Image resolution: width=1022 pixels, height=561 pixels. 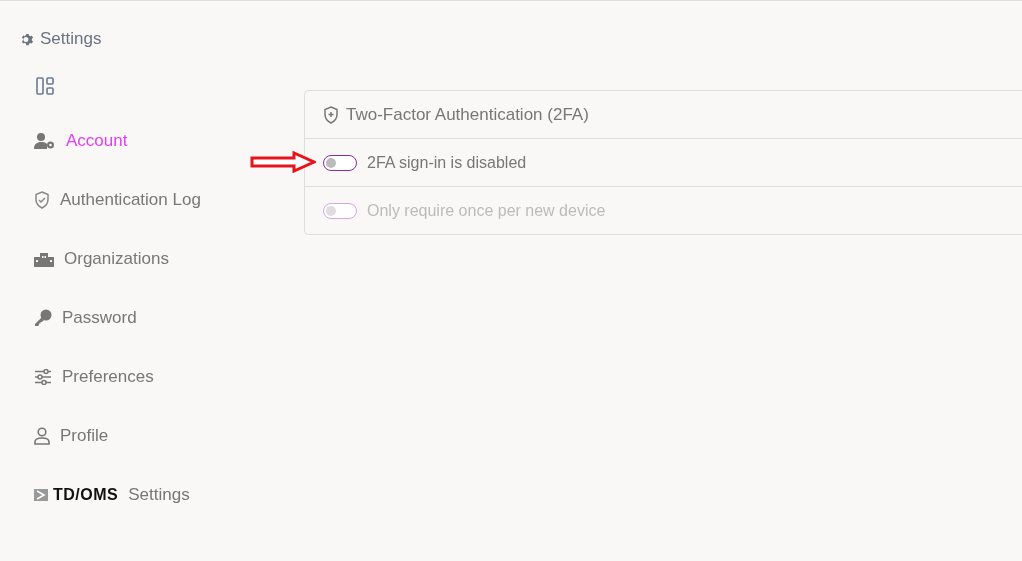 I want to click on sidebar-item: Authentication Log, so click(x=167, y=199).